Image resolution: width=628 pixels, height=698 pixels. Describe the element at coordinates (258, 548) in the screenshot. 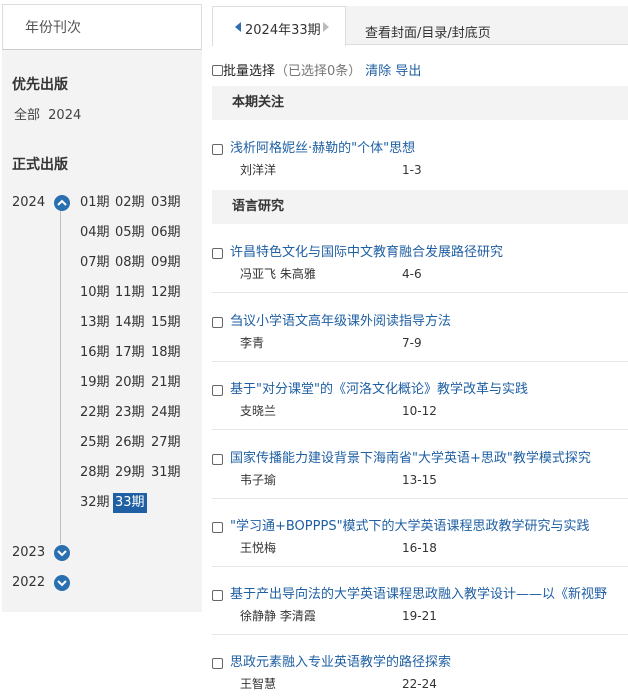

I see `article-authors: 王悦梅` at that location.